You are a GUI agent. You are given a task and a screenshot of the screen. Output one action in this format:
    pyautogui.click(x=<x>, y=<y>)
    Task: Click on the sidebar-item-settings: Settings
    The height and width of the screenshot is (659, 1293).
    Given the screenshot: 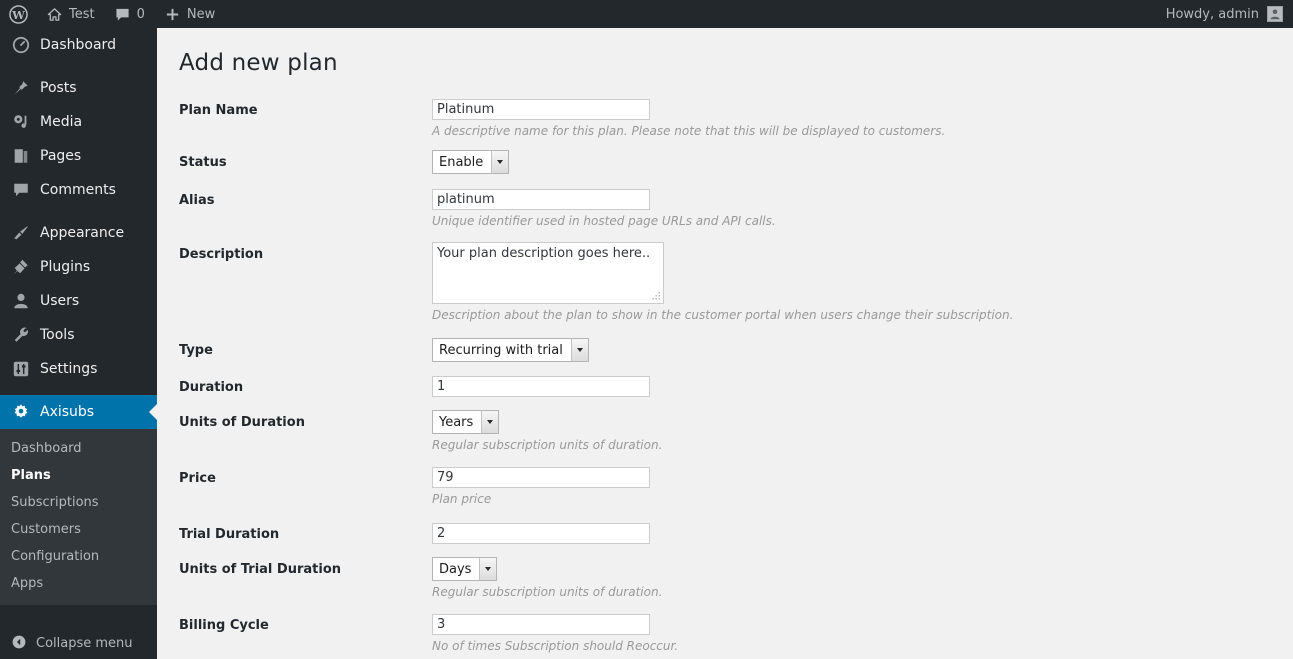 What is the action you would take?
    pyautogui.click(x=78, y=369)
    